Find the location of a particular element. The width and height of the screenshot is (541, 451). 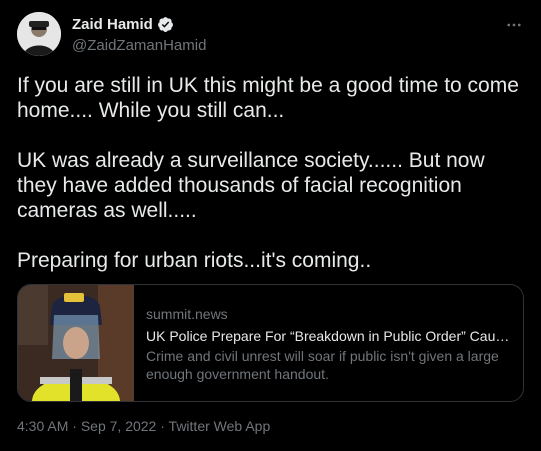

avatar is located at coordinates (39, 34).